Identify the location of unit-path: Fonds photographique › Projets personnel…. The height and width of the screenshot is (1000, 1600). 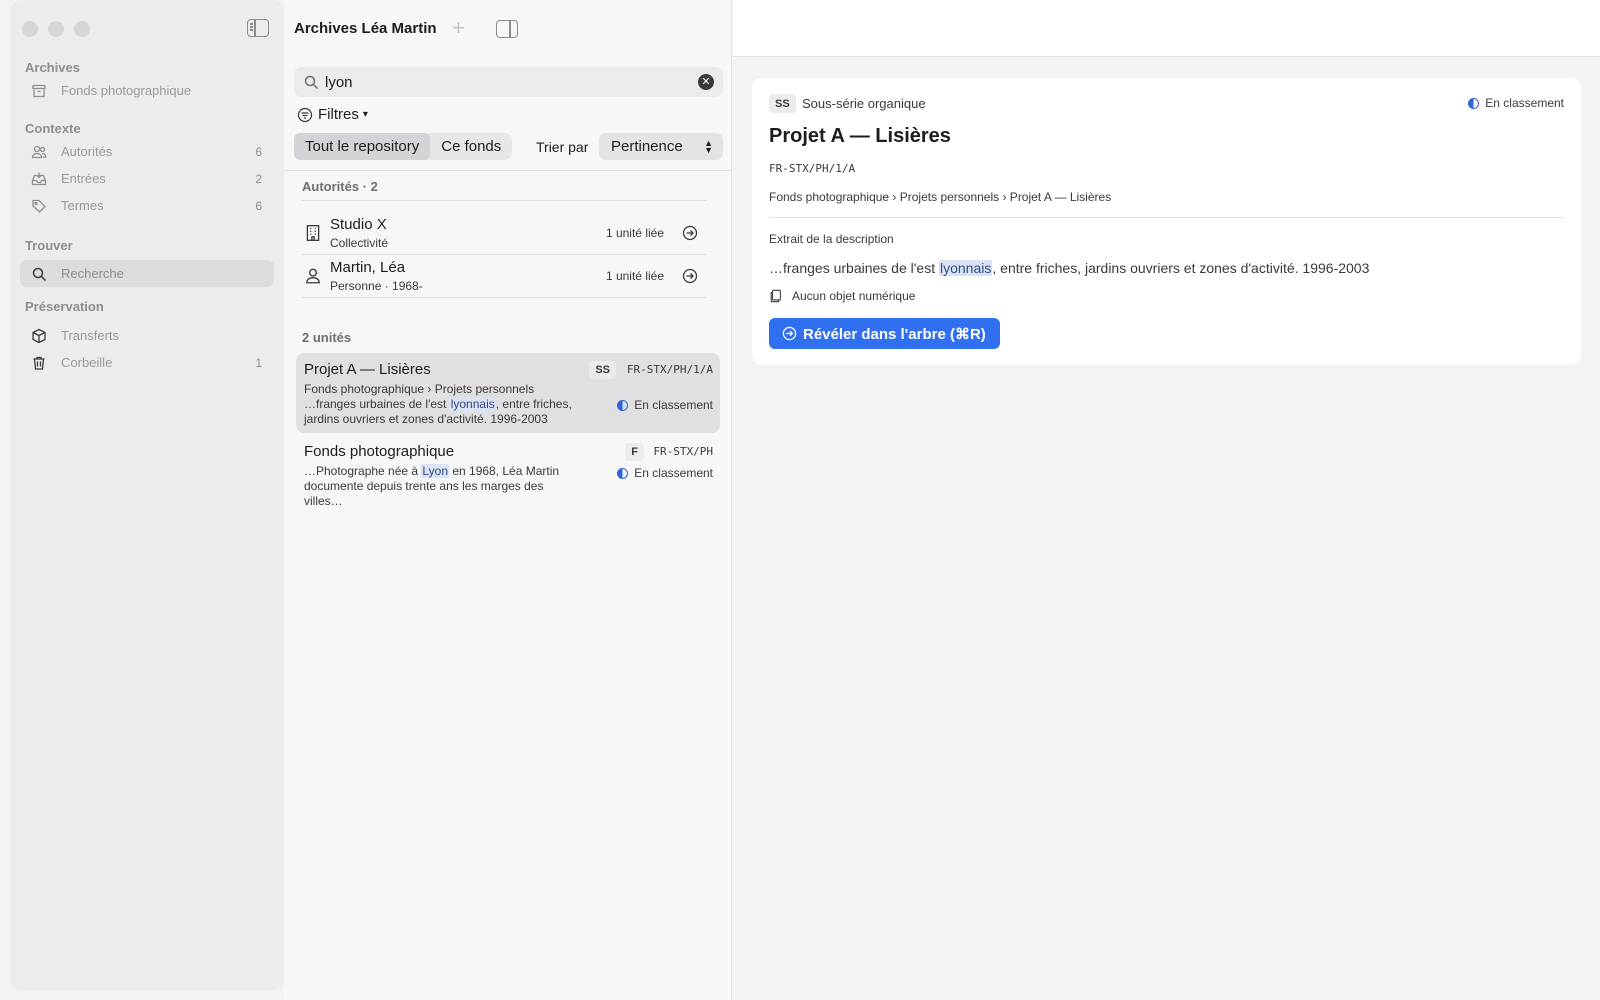
(419, 389).